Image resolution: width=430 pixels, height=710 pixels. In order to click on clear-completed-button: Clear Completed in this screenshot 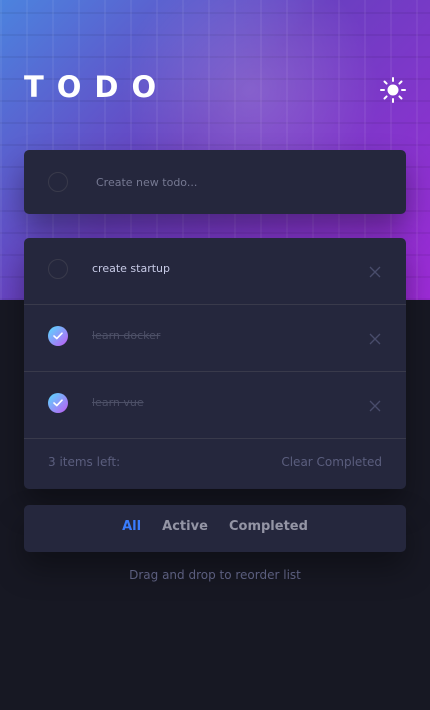, I will do `click(331, 462)`.